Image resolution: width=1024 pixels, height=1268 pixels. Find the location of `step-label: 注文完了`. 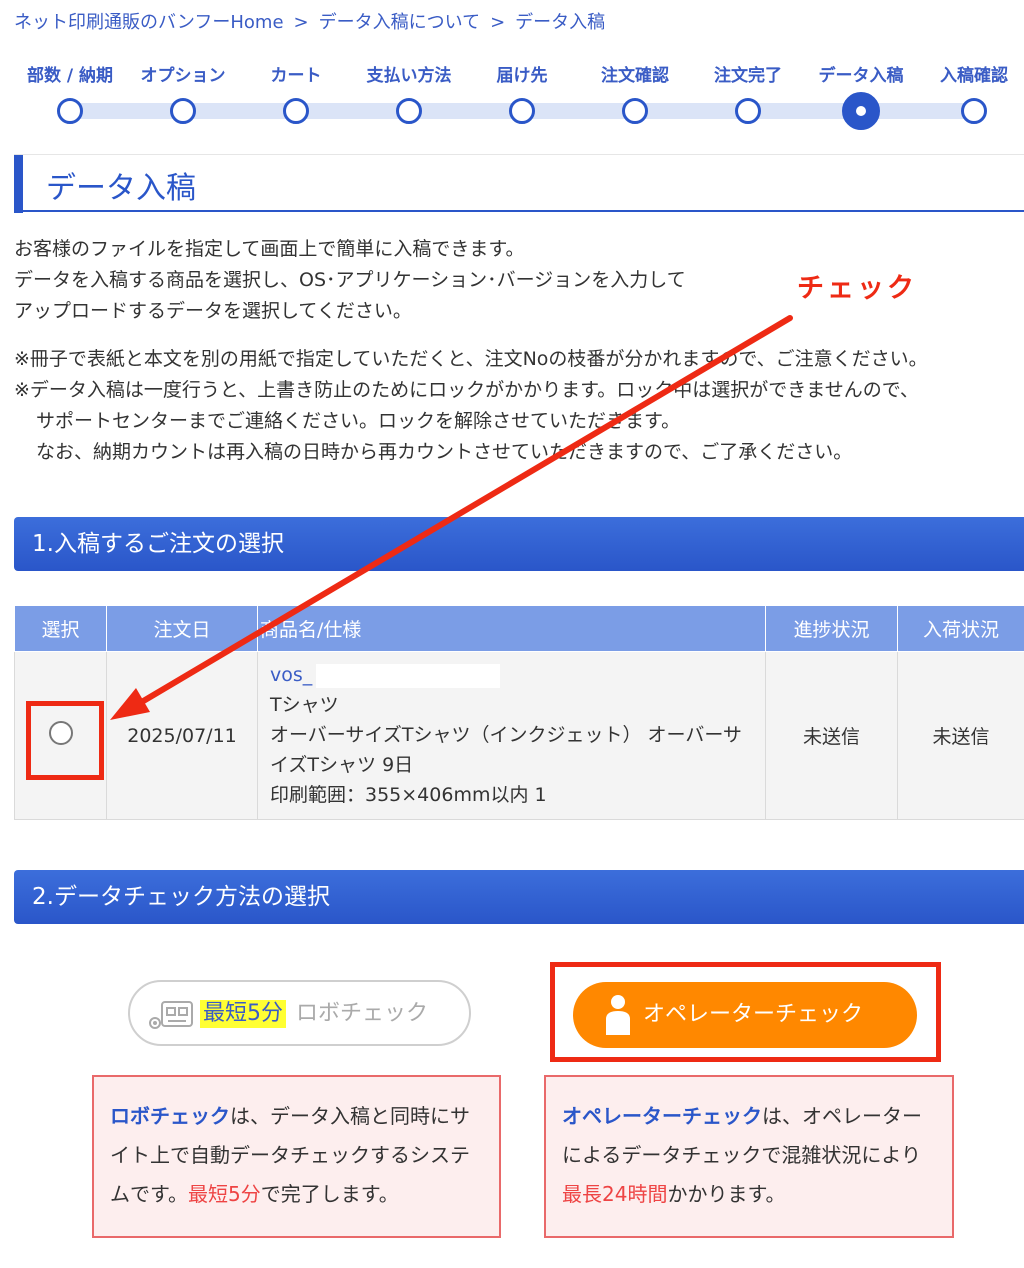

step-label: 注文完了 is located at coordinates (748, 76).